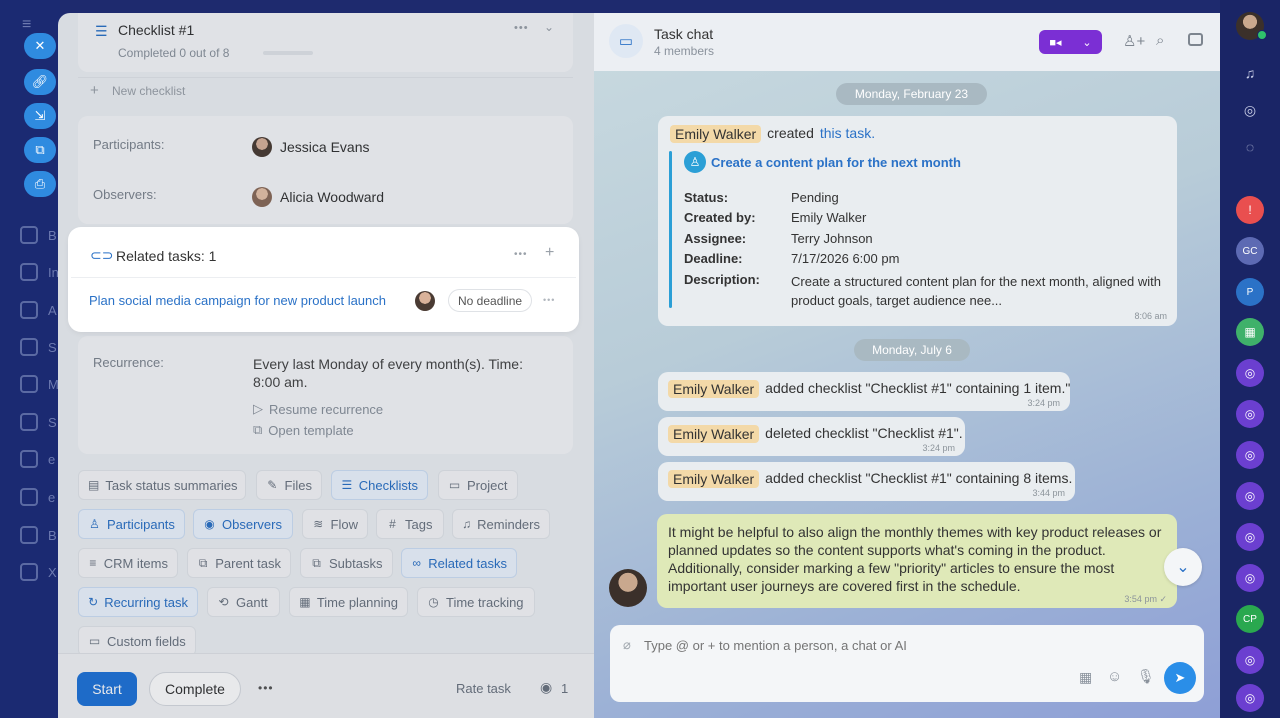 Image resolution: width=1280 pixels, height=718 pixels. Describe the element at coordinates (1250, 332) in the screenshot. I see `group-chat-icon: ▦` at that location.